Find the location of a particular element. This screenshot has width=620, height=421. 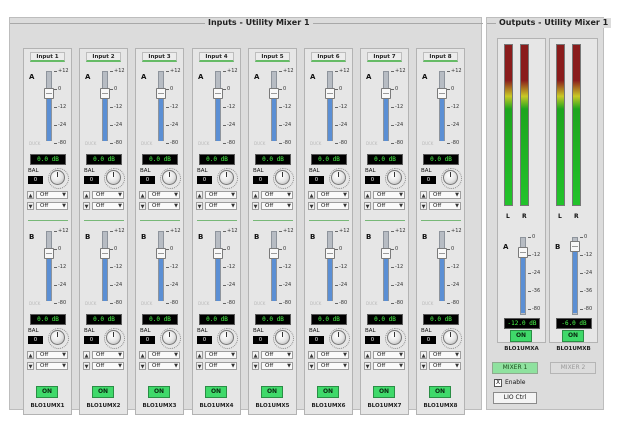

lio-ctrl-button: LIO Ctrl is located at coordinates (515, 398).